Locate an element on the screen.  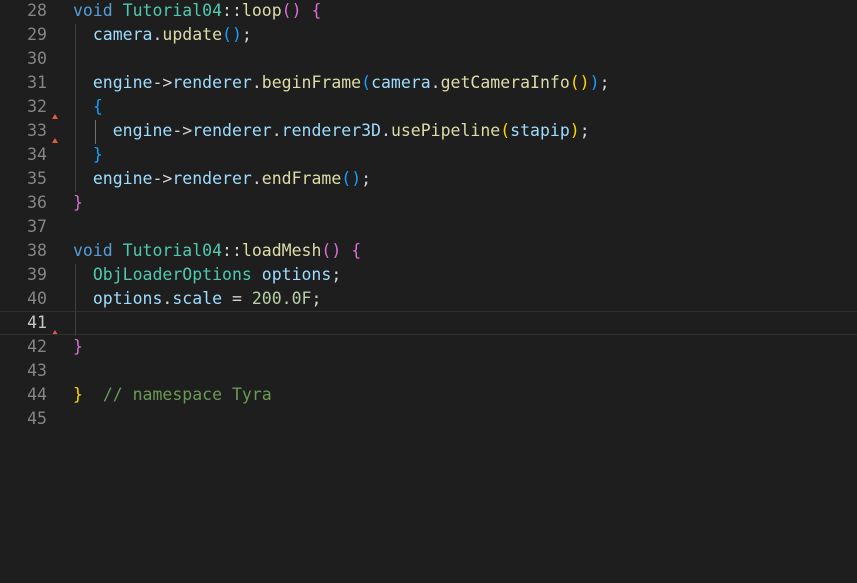
code-line: 38 void Tutorial04::loadMesh() { is located at coordinates (428, 251).